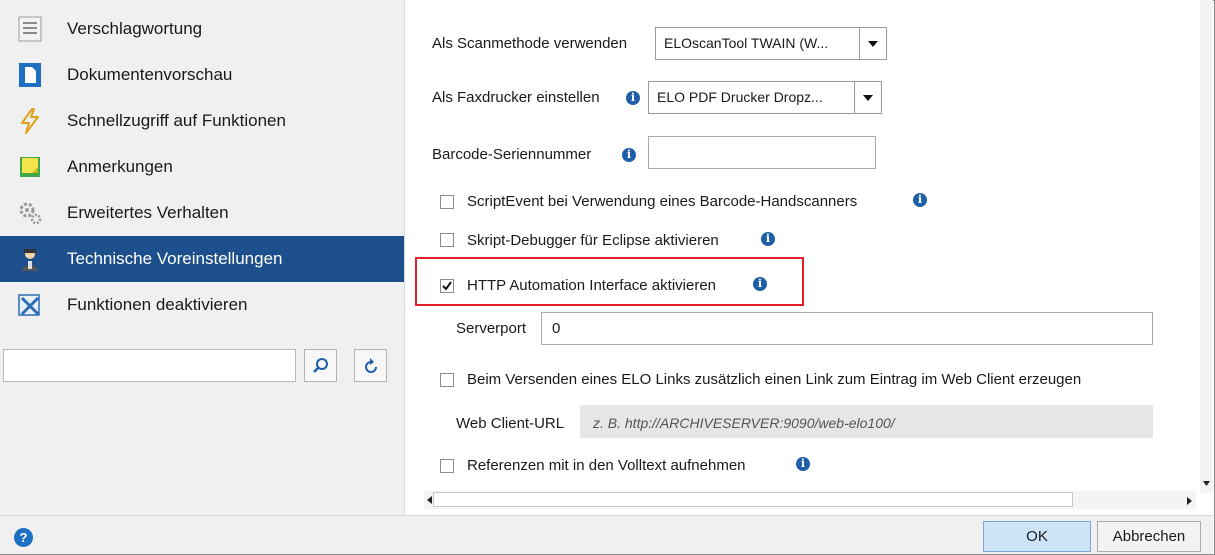  I want to click on sidebar-item-verschlagwortung: Verschlagwortung, so click(202, 29).